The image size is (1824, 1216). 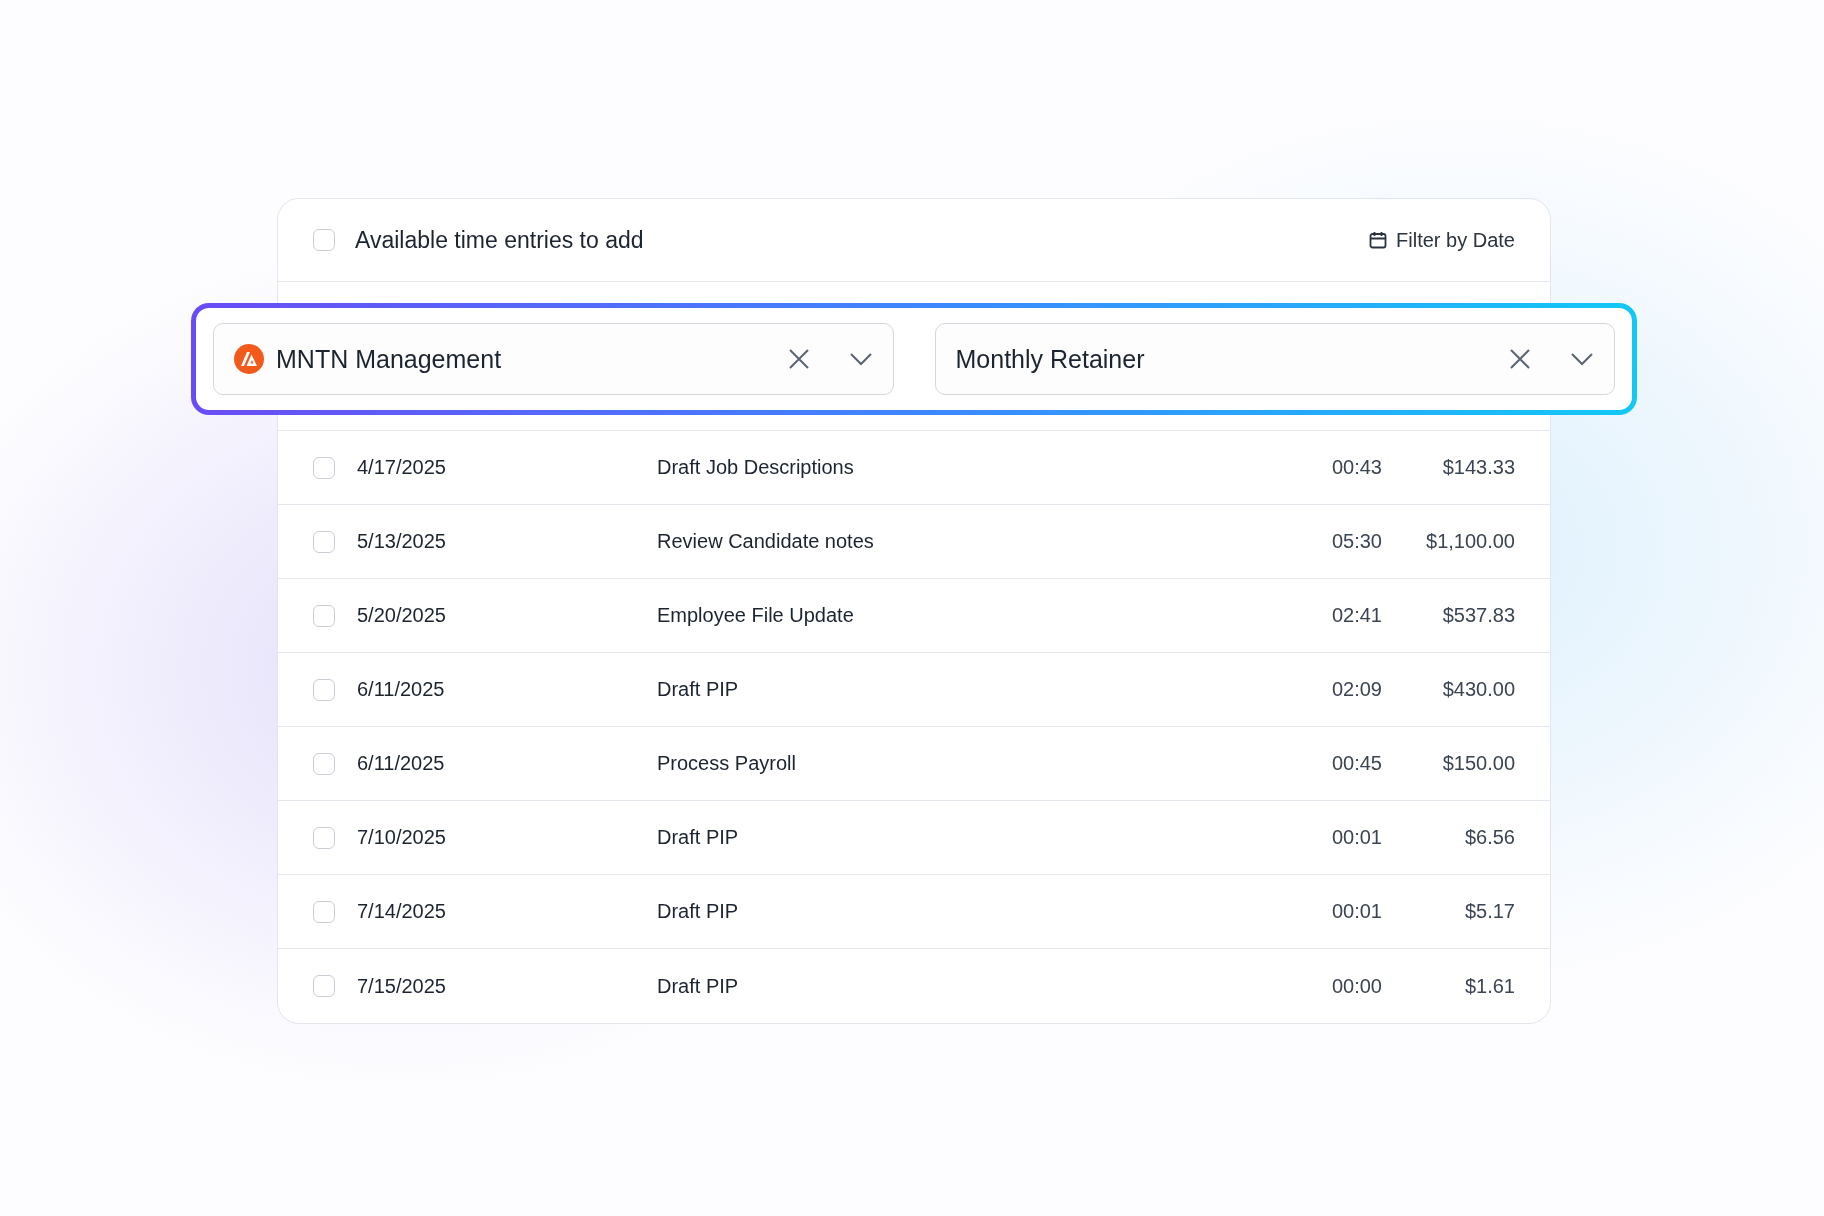 What do you see at coordinates (1356, 615) in the screenshot?
I see `duration-cell-text: 02:41` at bounding box center [1356, 615].